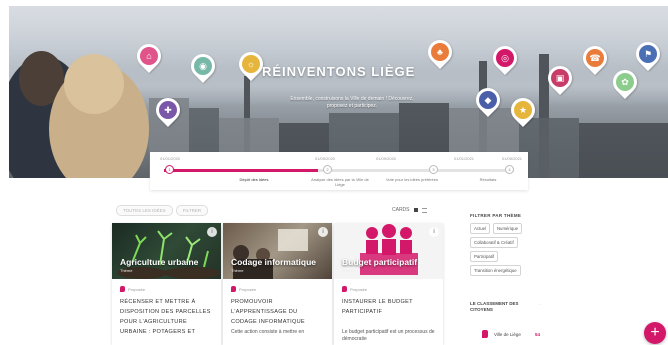 This screenshot has width=668, height=345. What do you see at coordinates (537, 334) in the screenshot?
I see `ranking-score: 54` at bounding box center [537, 334].